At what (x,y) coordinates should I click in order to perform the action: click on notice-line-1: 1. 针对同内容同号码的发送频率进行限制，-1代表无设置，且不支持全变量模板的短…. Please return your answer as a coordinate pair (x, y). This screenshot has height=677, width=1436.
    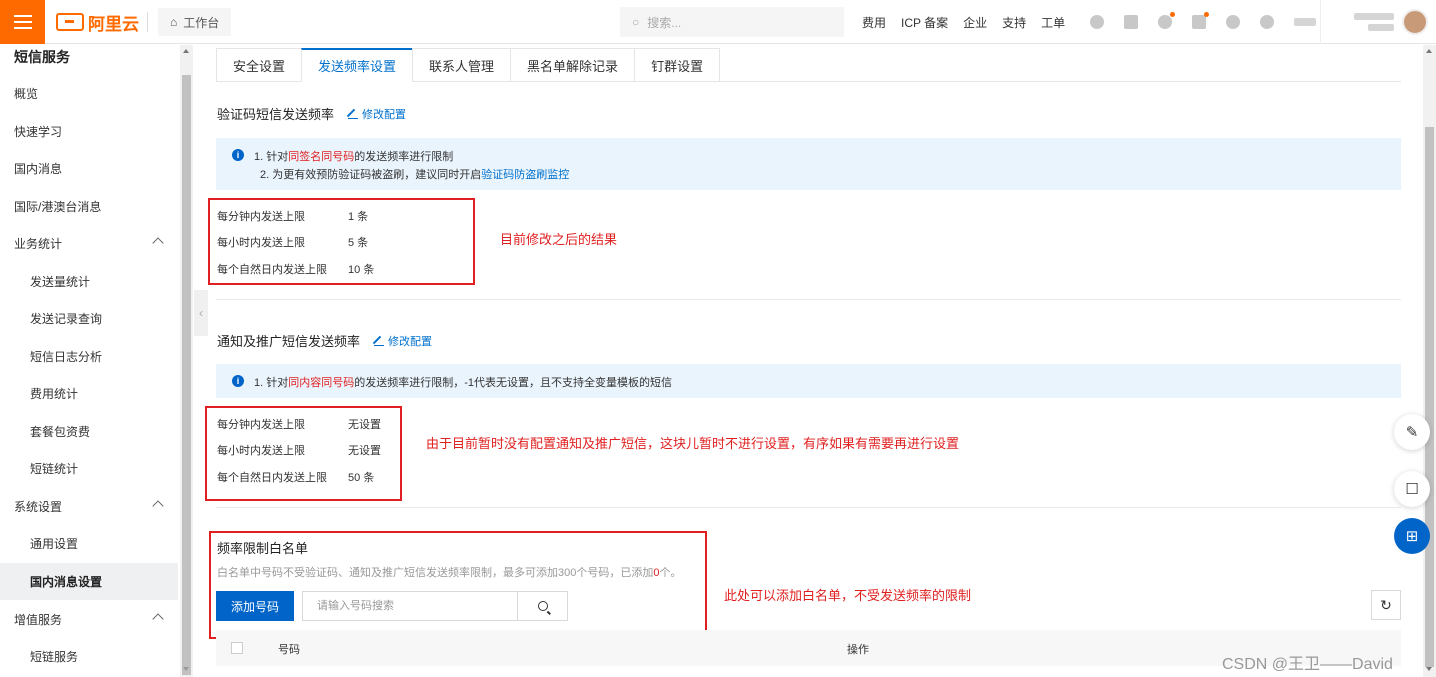
    Looking at the image, I should click on (463, 383).